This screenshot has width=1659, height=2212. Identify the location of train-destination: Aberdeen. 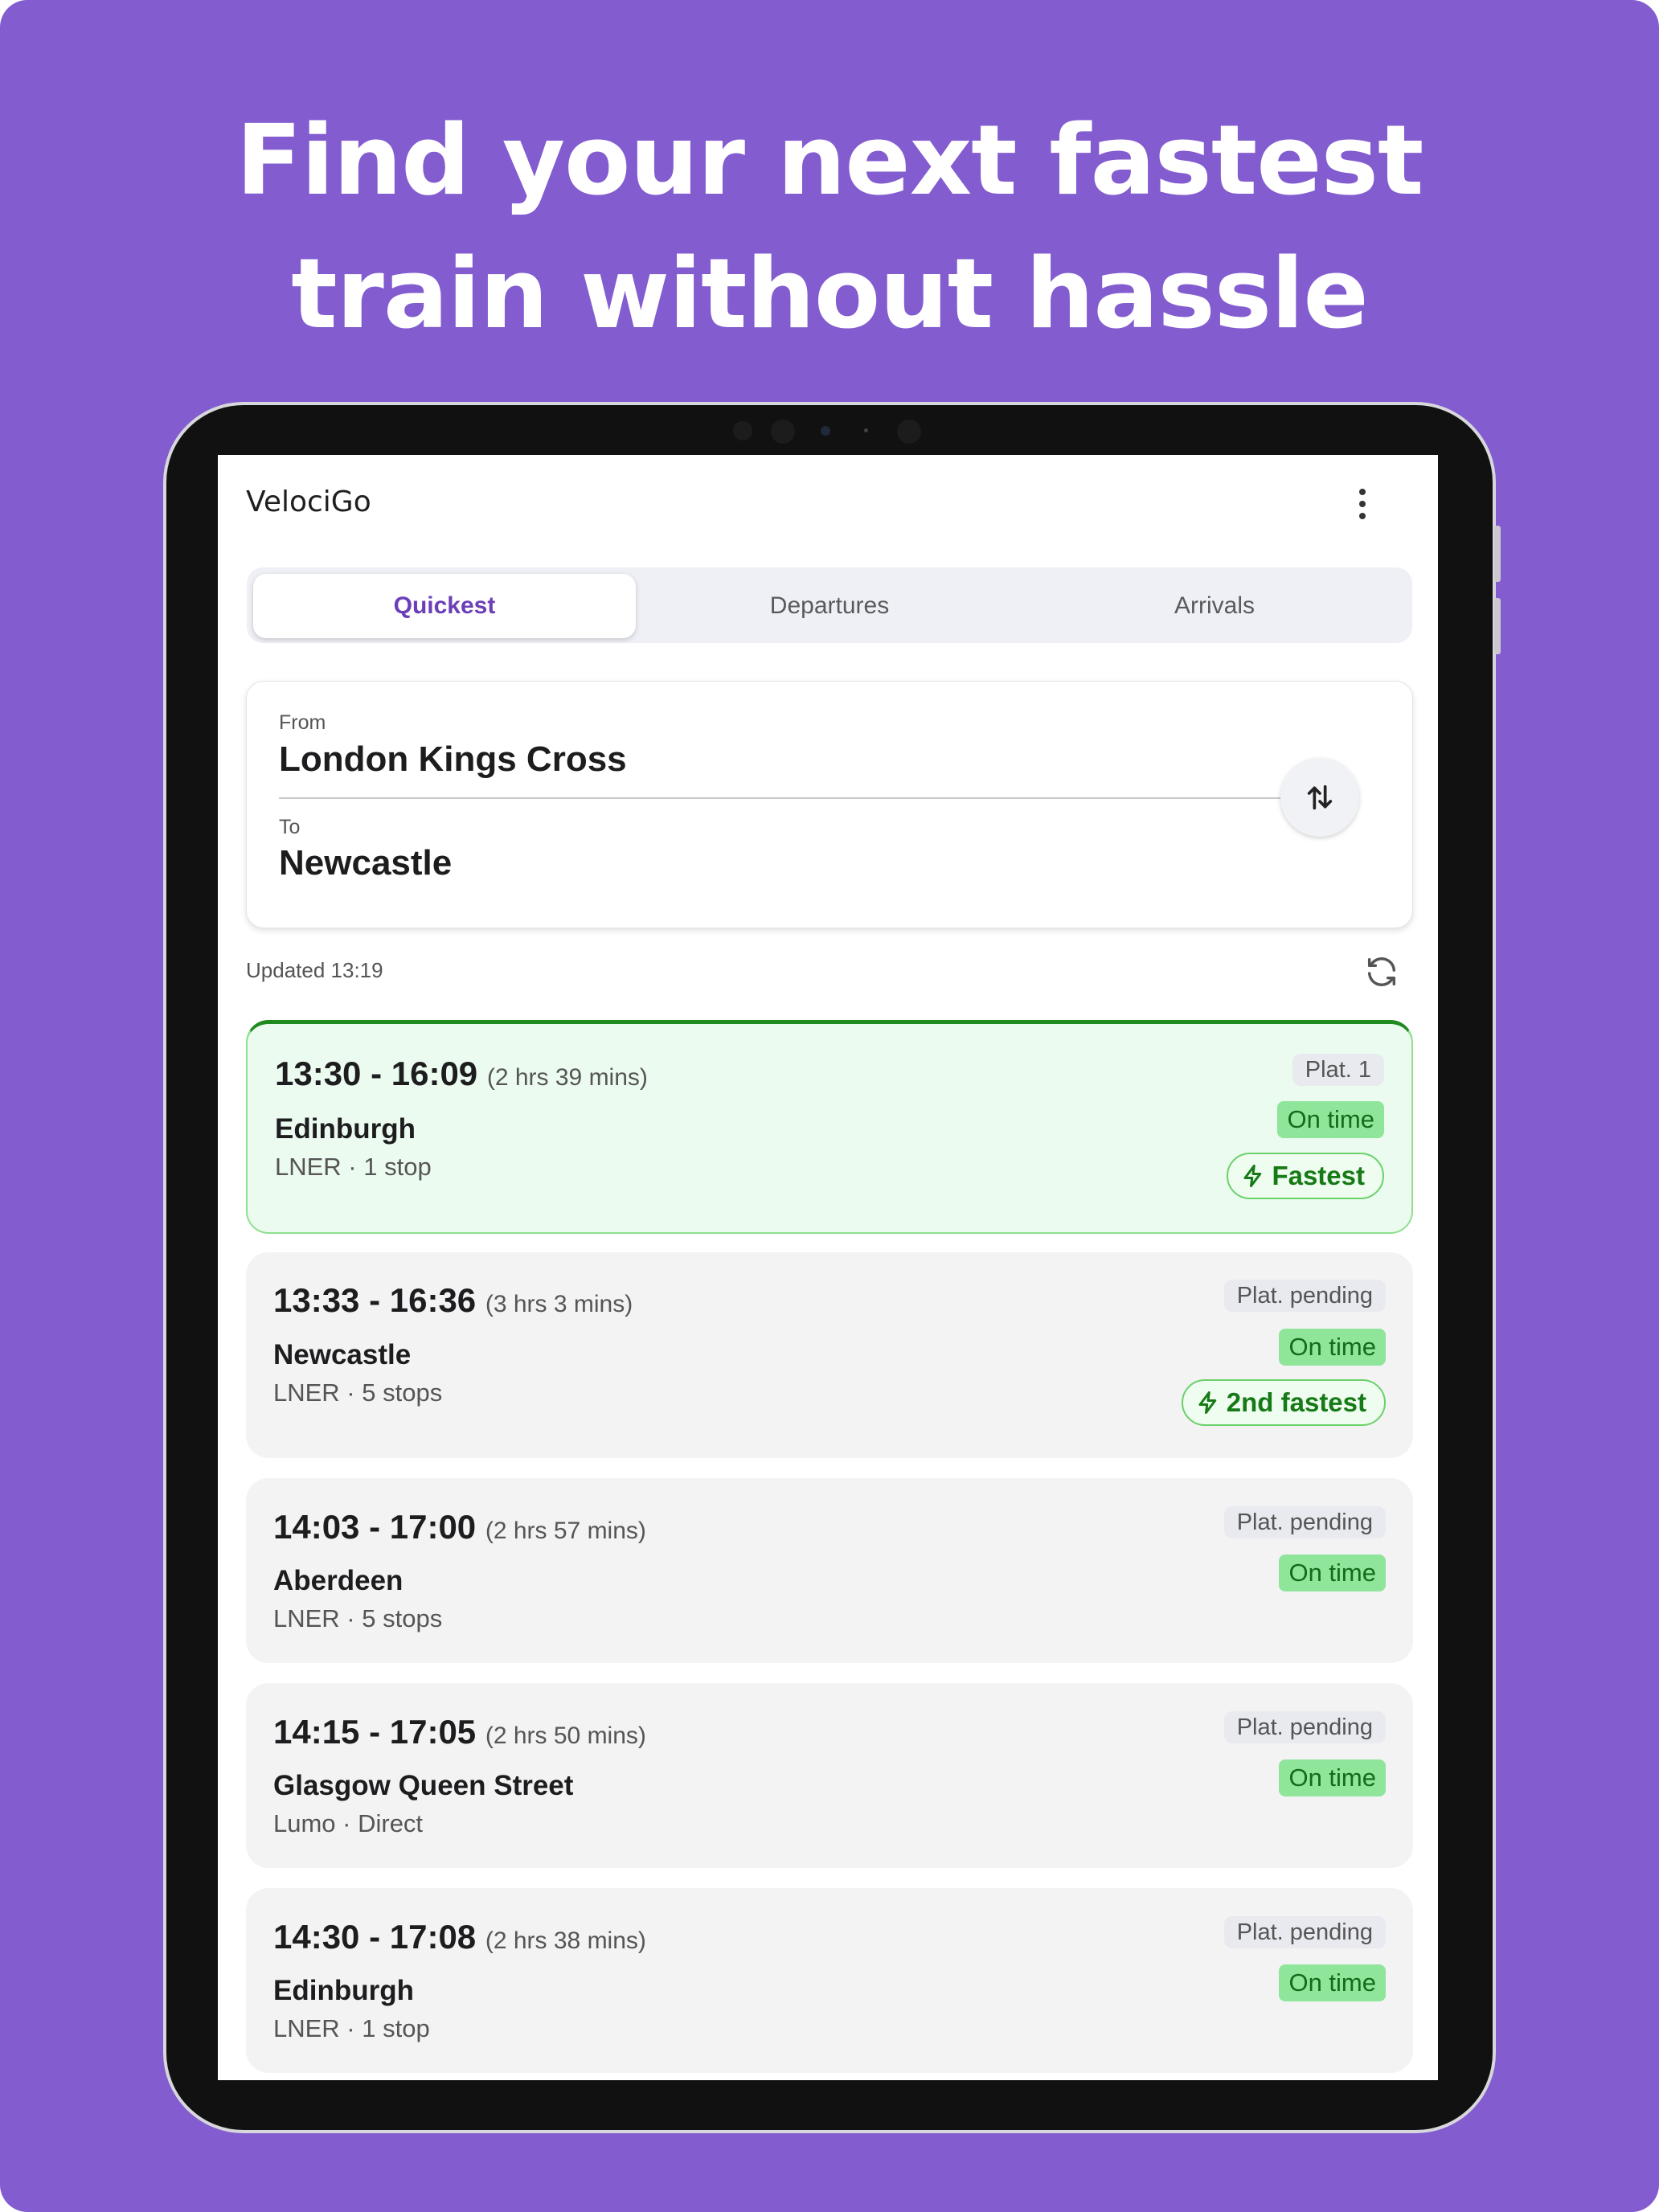
(338, 1580).